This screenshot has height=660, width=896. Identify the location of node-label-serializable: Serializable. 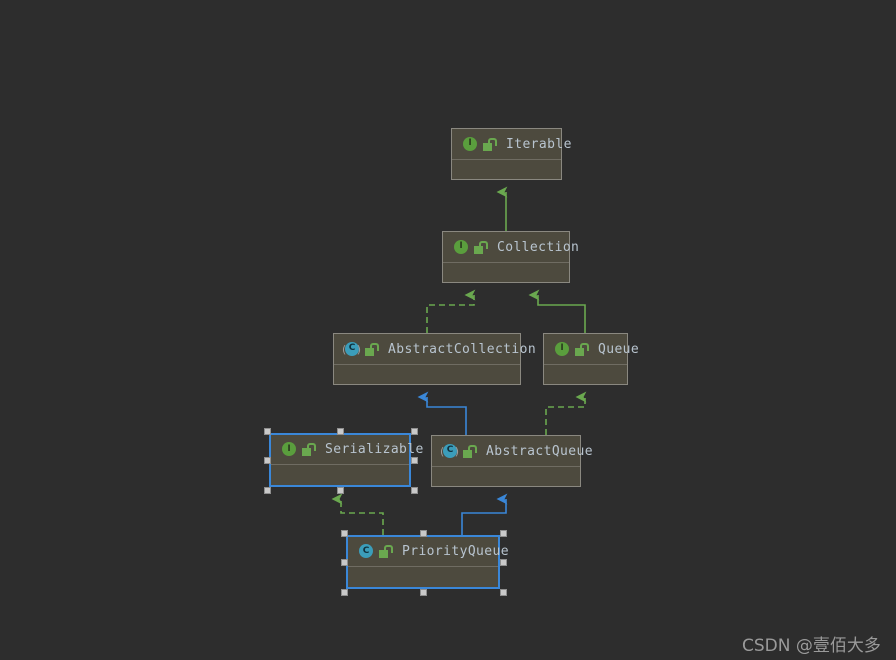
(374, 449).